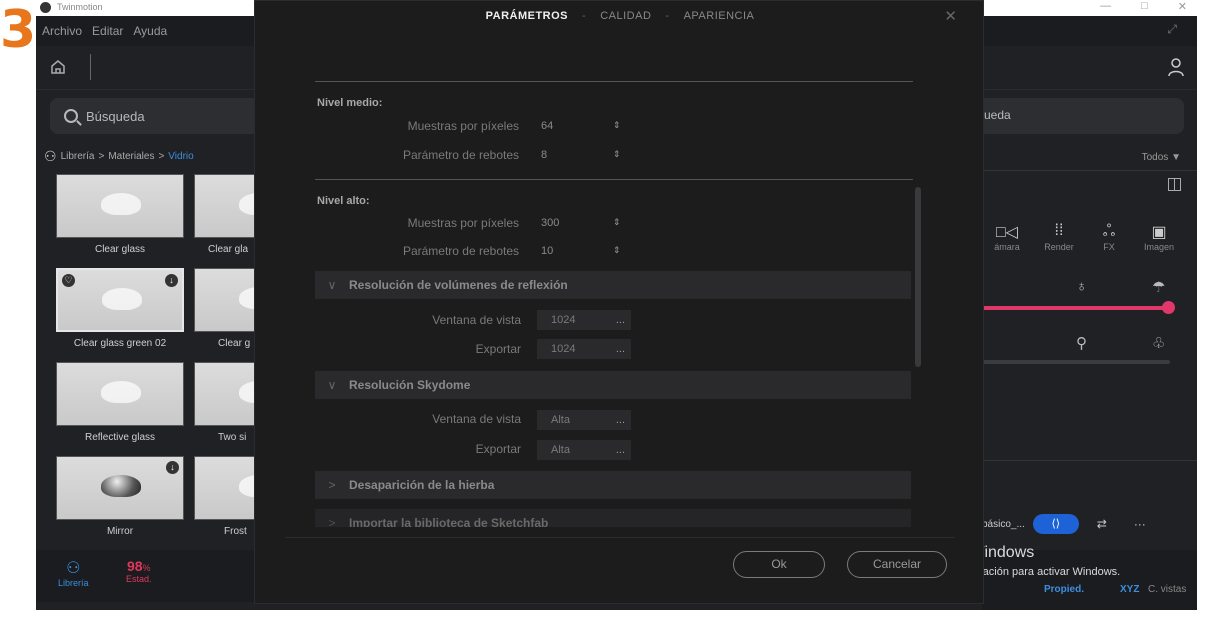 This screenshot has width=1230, height=626. Describe the element at coordinates (1168, 307) in the screenshot. I see `setting-slider-handle` at that location.